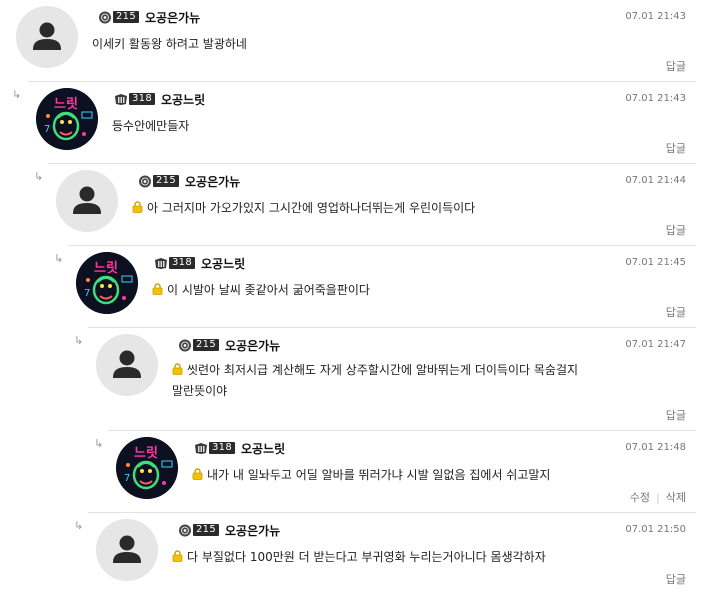 Image resolution: width=710 pixels, height=593 pixels. I want to click on delete-button: 삭제, so click(676, 497).